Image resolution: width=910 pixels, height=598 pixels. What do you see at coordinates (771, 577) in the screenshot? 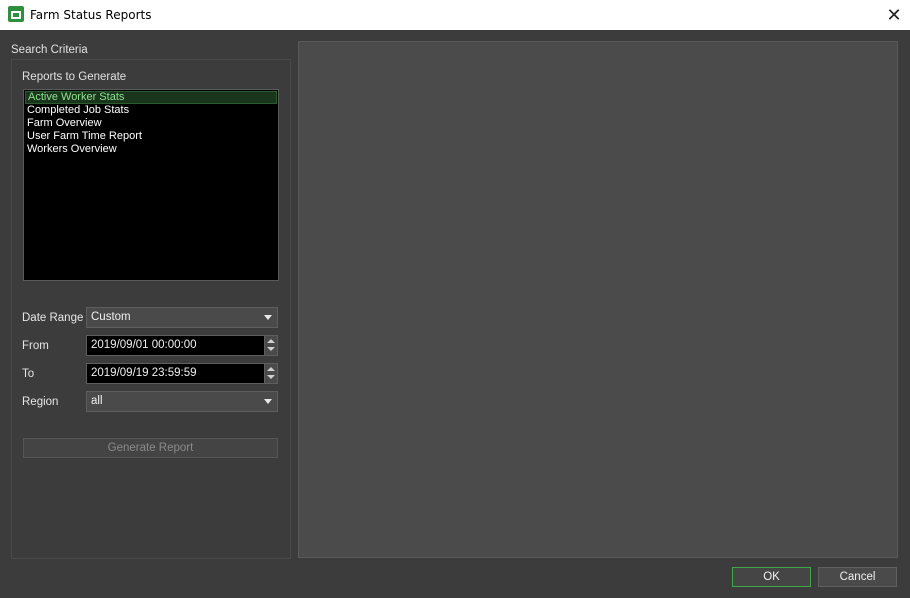
I see `ok-button: OK` at bounding box center [771, 577].